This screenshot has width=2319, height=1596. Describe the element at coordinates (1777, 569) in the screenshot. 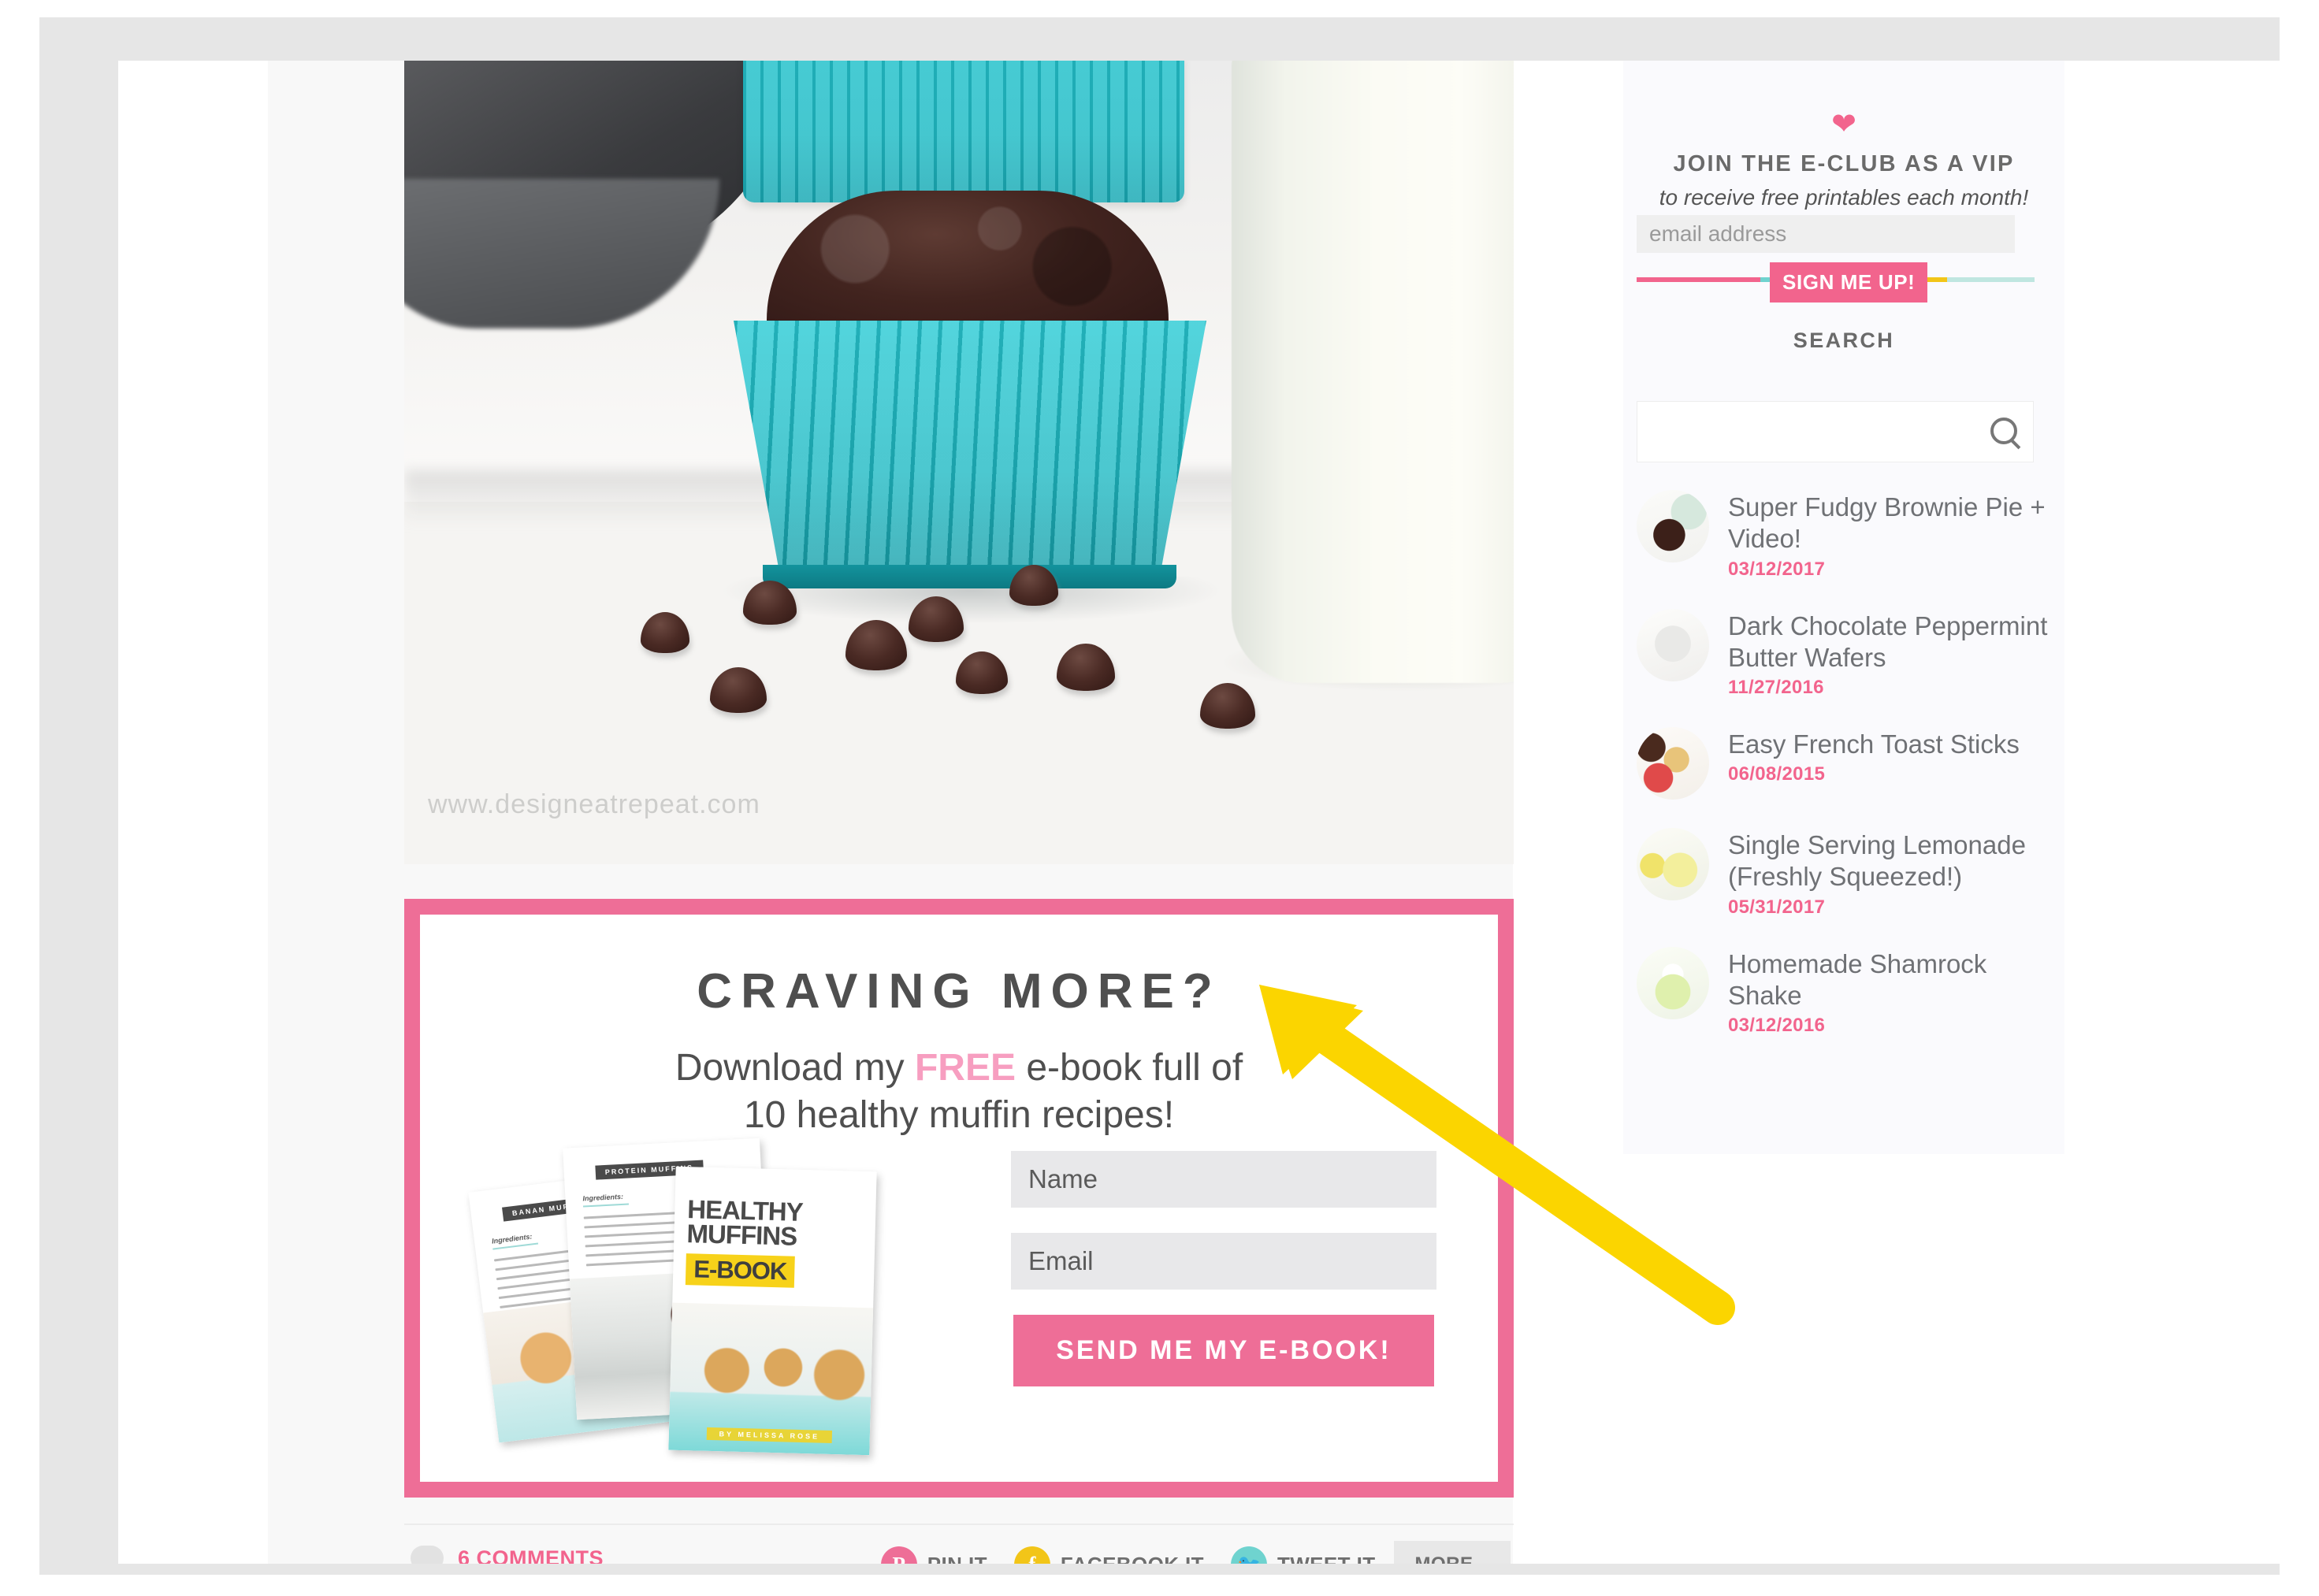

I see `recipe-date: 03/12/2017` at that location.